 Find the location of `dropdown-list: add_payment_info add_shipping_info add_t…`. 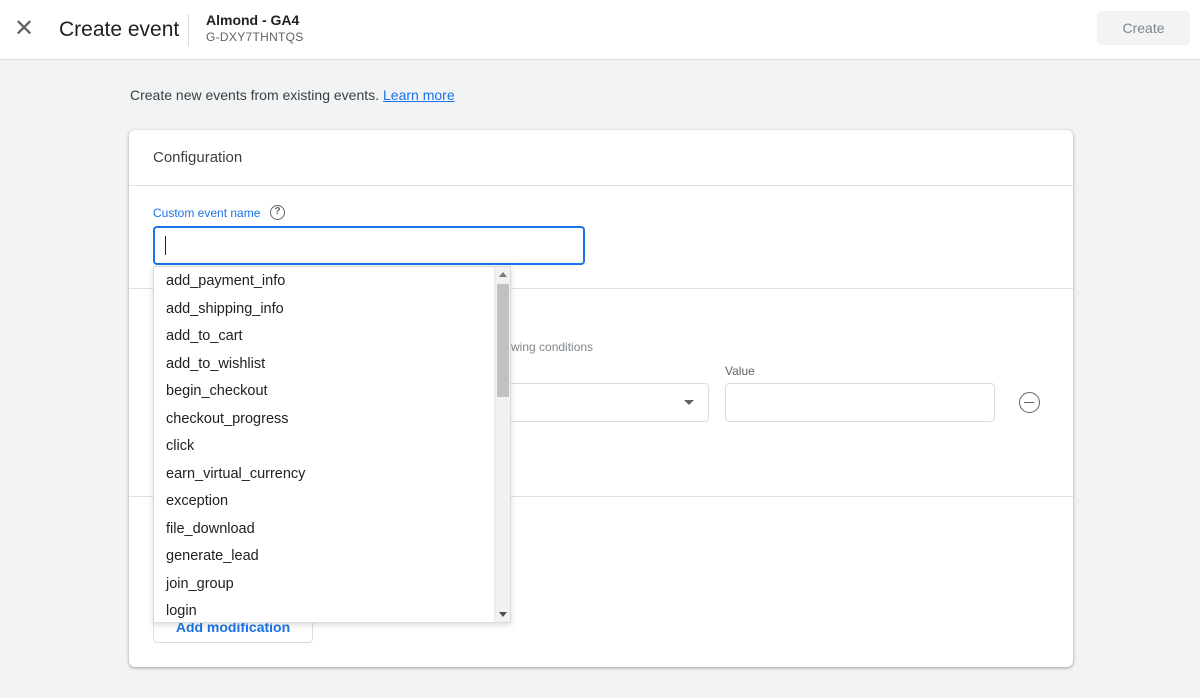

dropdown-list: add_payment_info add_shipping_info add_t… is located at coordinates (324, 445).